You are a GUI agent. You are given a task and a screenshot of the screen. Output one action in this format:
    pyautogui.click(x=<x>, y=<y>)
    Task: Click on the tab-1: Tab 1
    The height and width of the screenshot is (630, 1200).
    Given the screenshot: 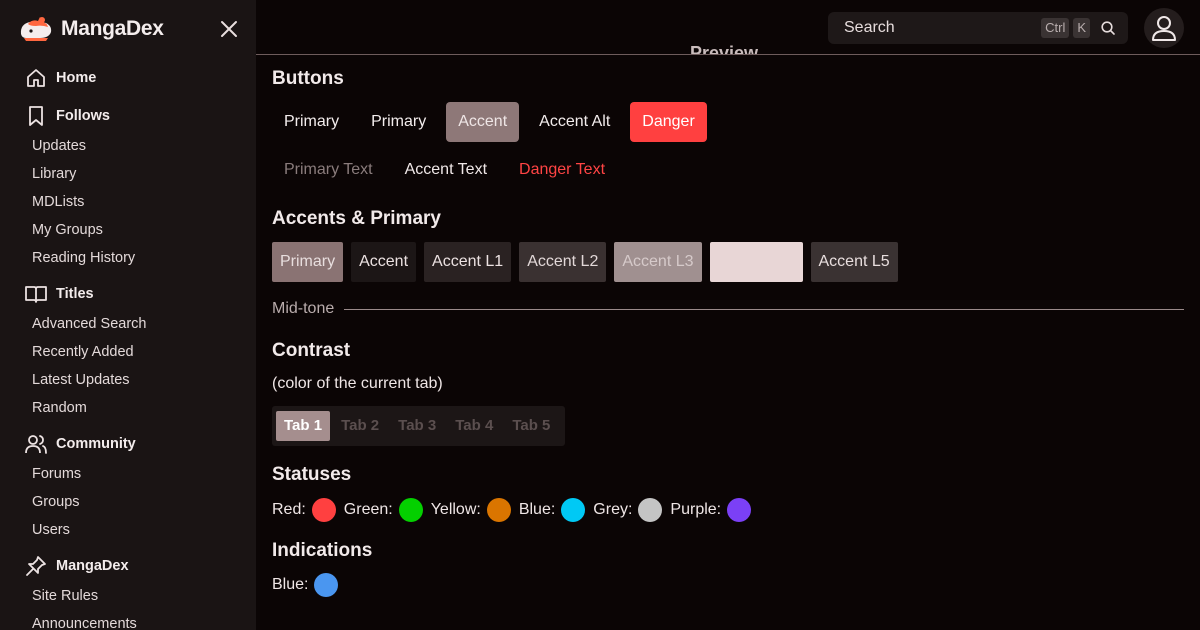 What is the action you would take?
    pyautogui.click(x=303, y=426)
    